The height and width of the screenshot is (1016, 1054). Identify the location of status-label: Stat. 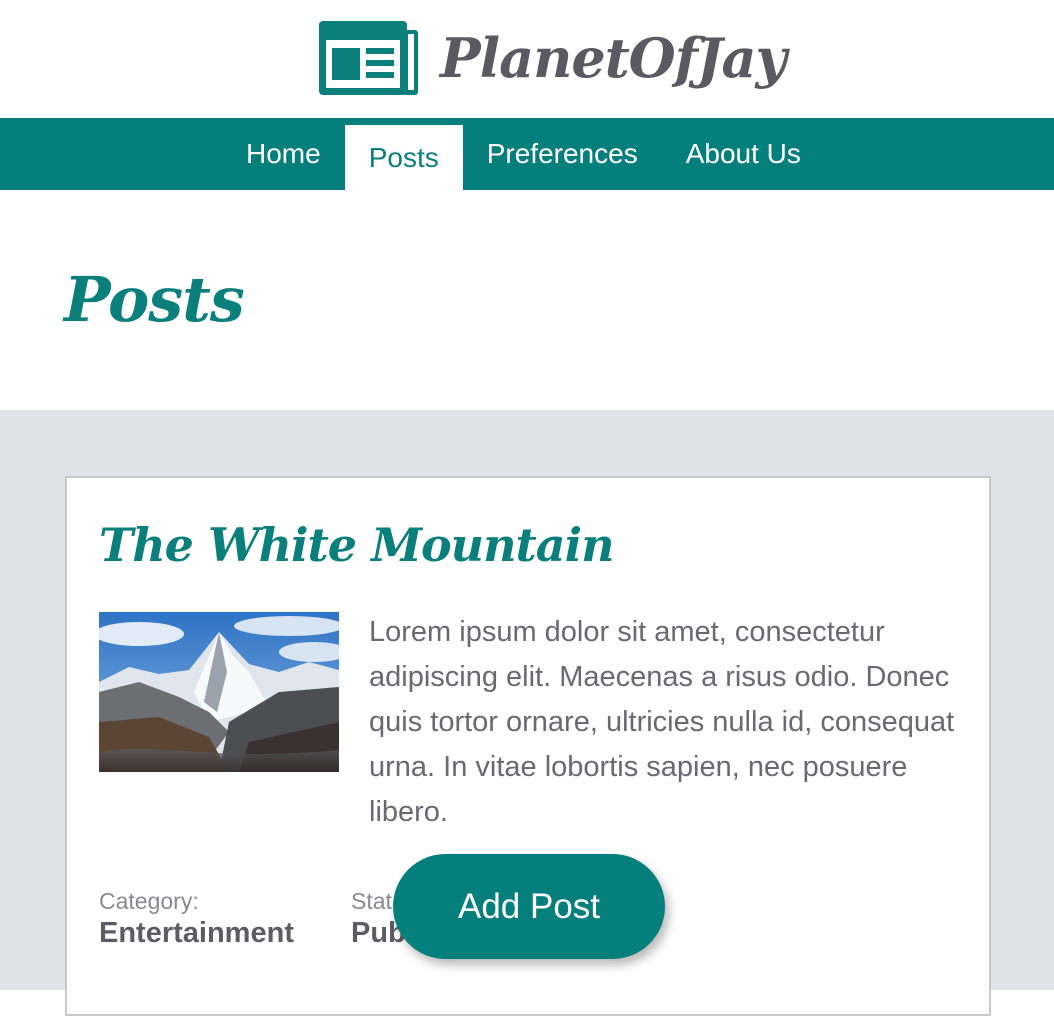
(371, 901).